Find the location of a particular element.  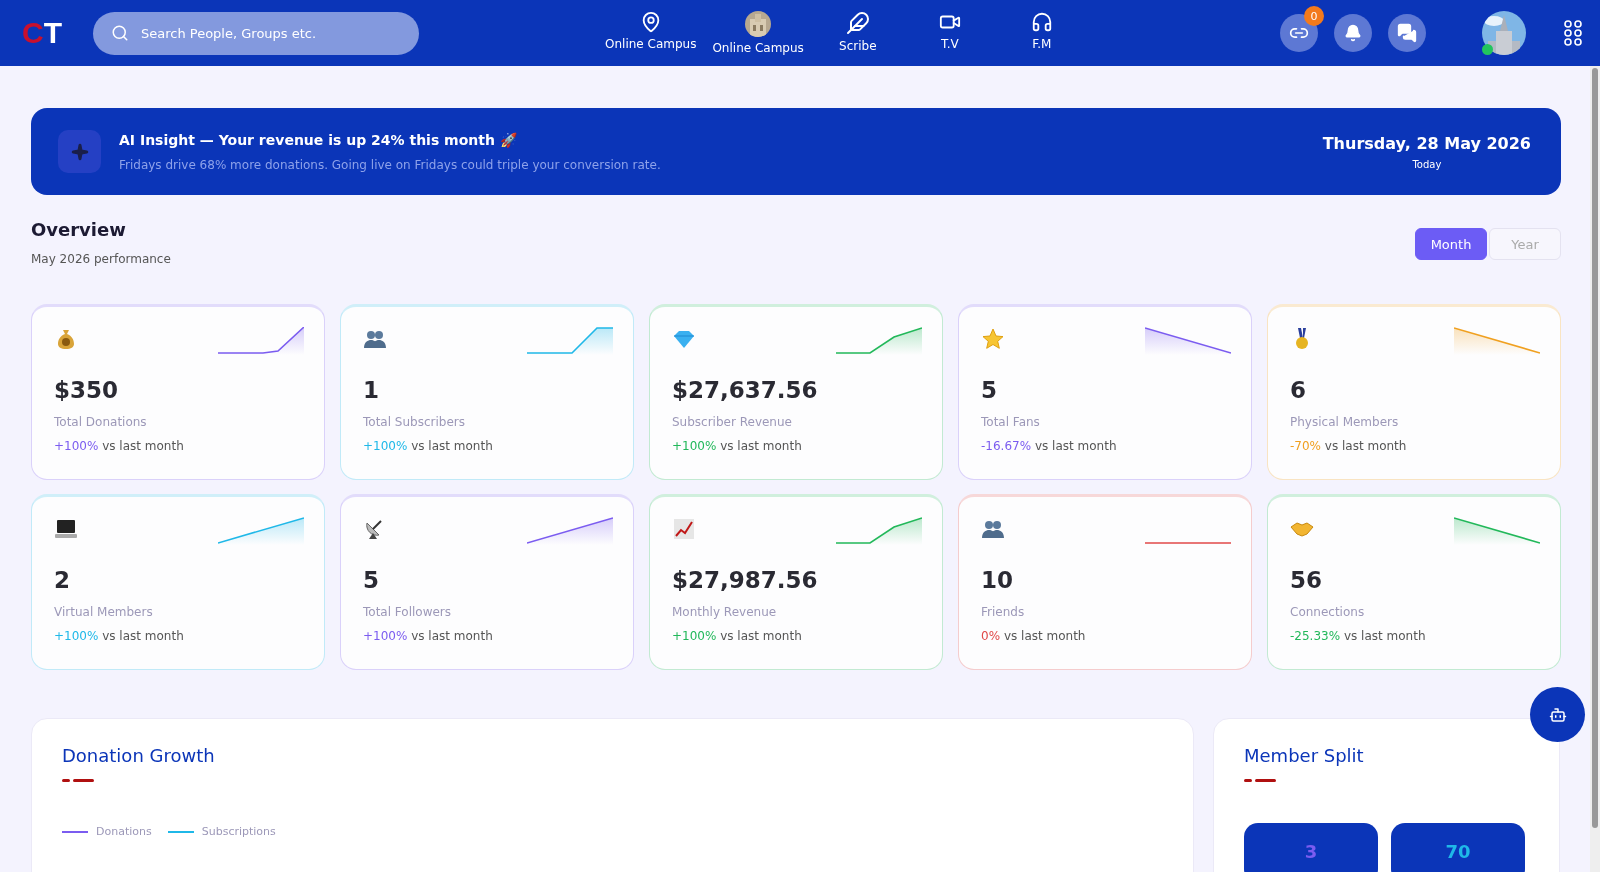

chat-button is located at coordinates (1407, 33).